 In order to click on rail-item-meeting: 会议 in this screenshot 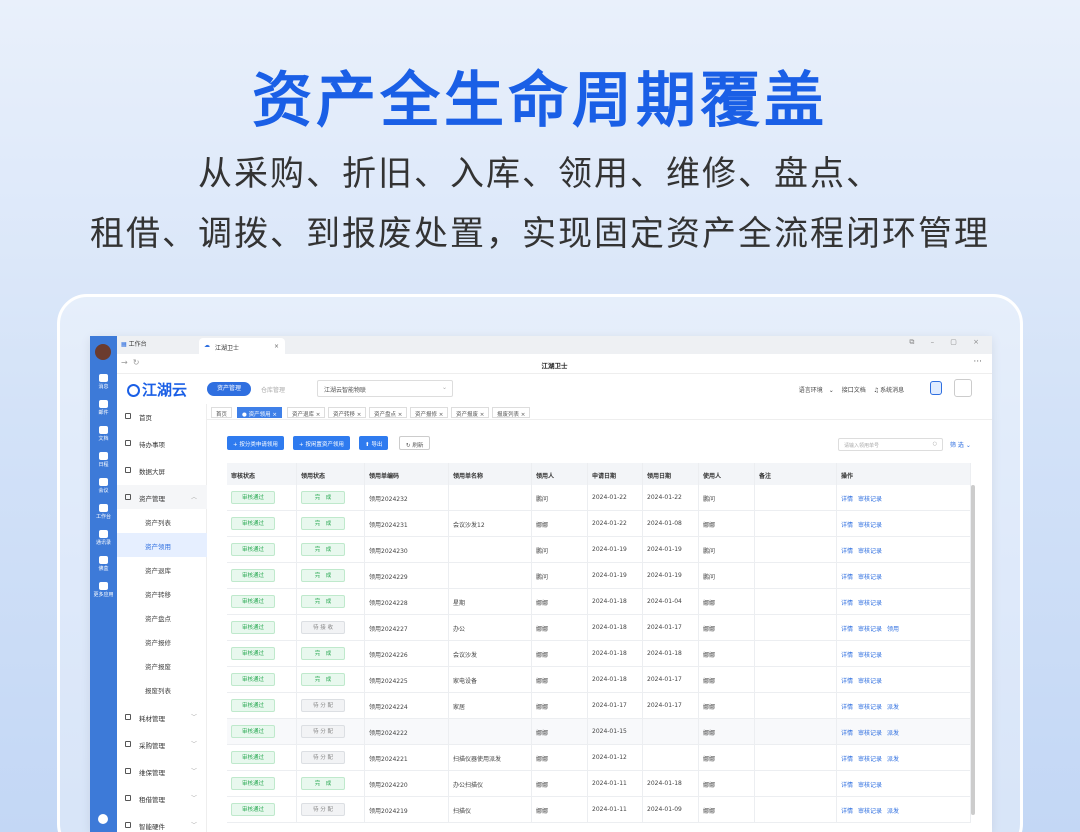, I will do `click(103, 486)`.